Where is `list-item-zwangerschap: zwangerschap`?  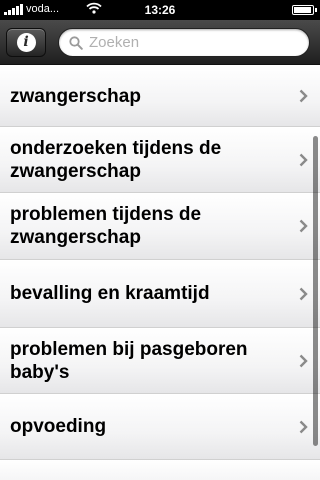 list-item-zwangerschap: zwangerschap is located at coordinates (160, 96).